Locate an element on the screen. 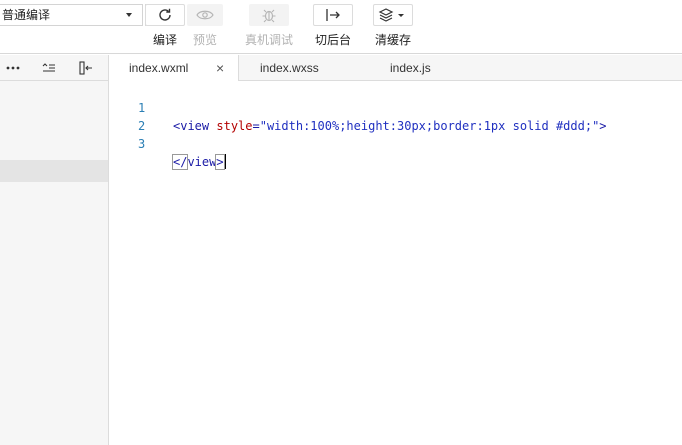 This screenshot has height=445, width=682. remote-debug-button: 真机调试 is located at coordinates (269, 27).